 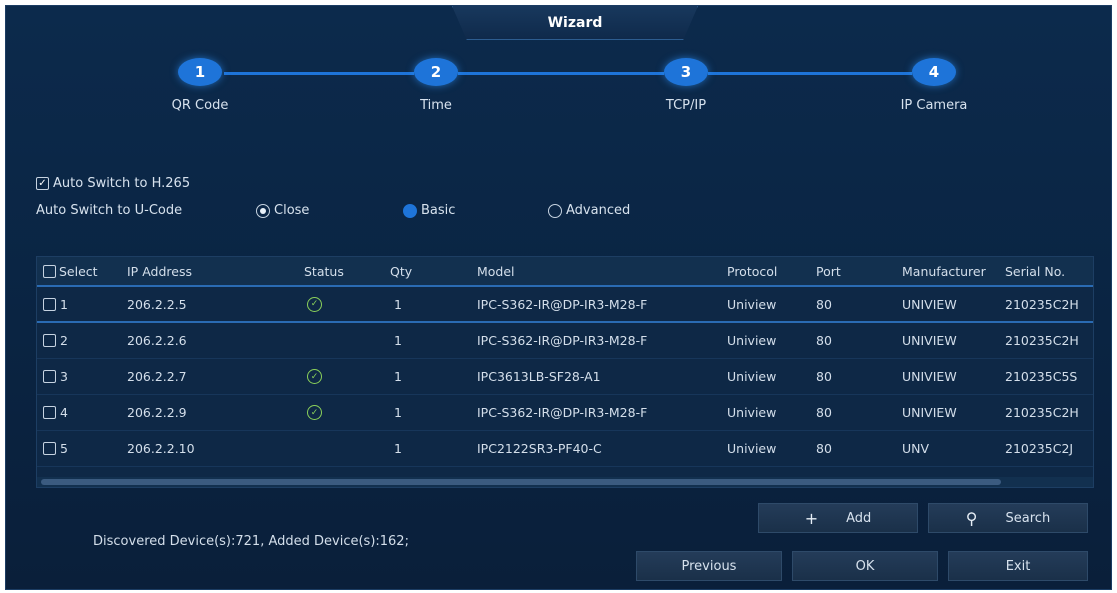 I want to click on search-button-label: Search, so click(x=1028, y=518).